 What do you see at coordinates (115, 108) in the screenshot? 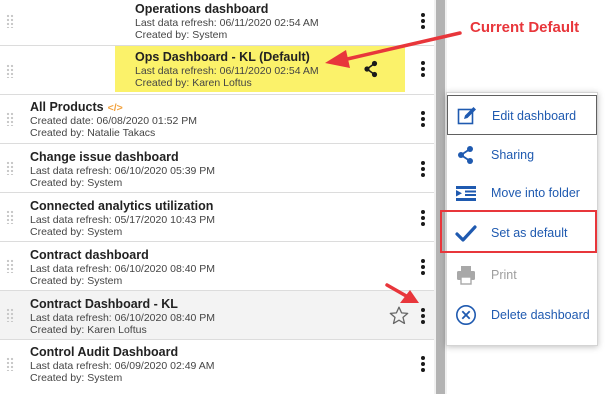
I see `code-icon: </>` at bounding box center [115, 108].